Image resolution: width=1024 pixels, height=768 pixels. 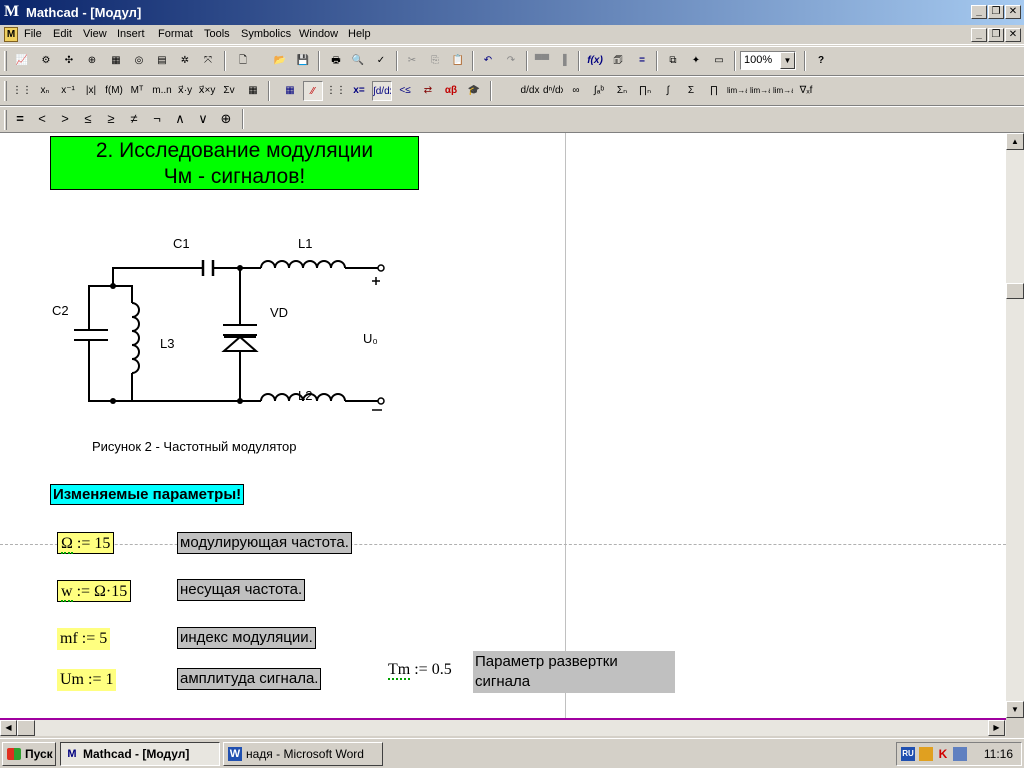 What do you see at coordinates (996, 35) in the screenshot?
I see `doc-restore-button: ❐` at bounding box center [996, 35].